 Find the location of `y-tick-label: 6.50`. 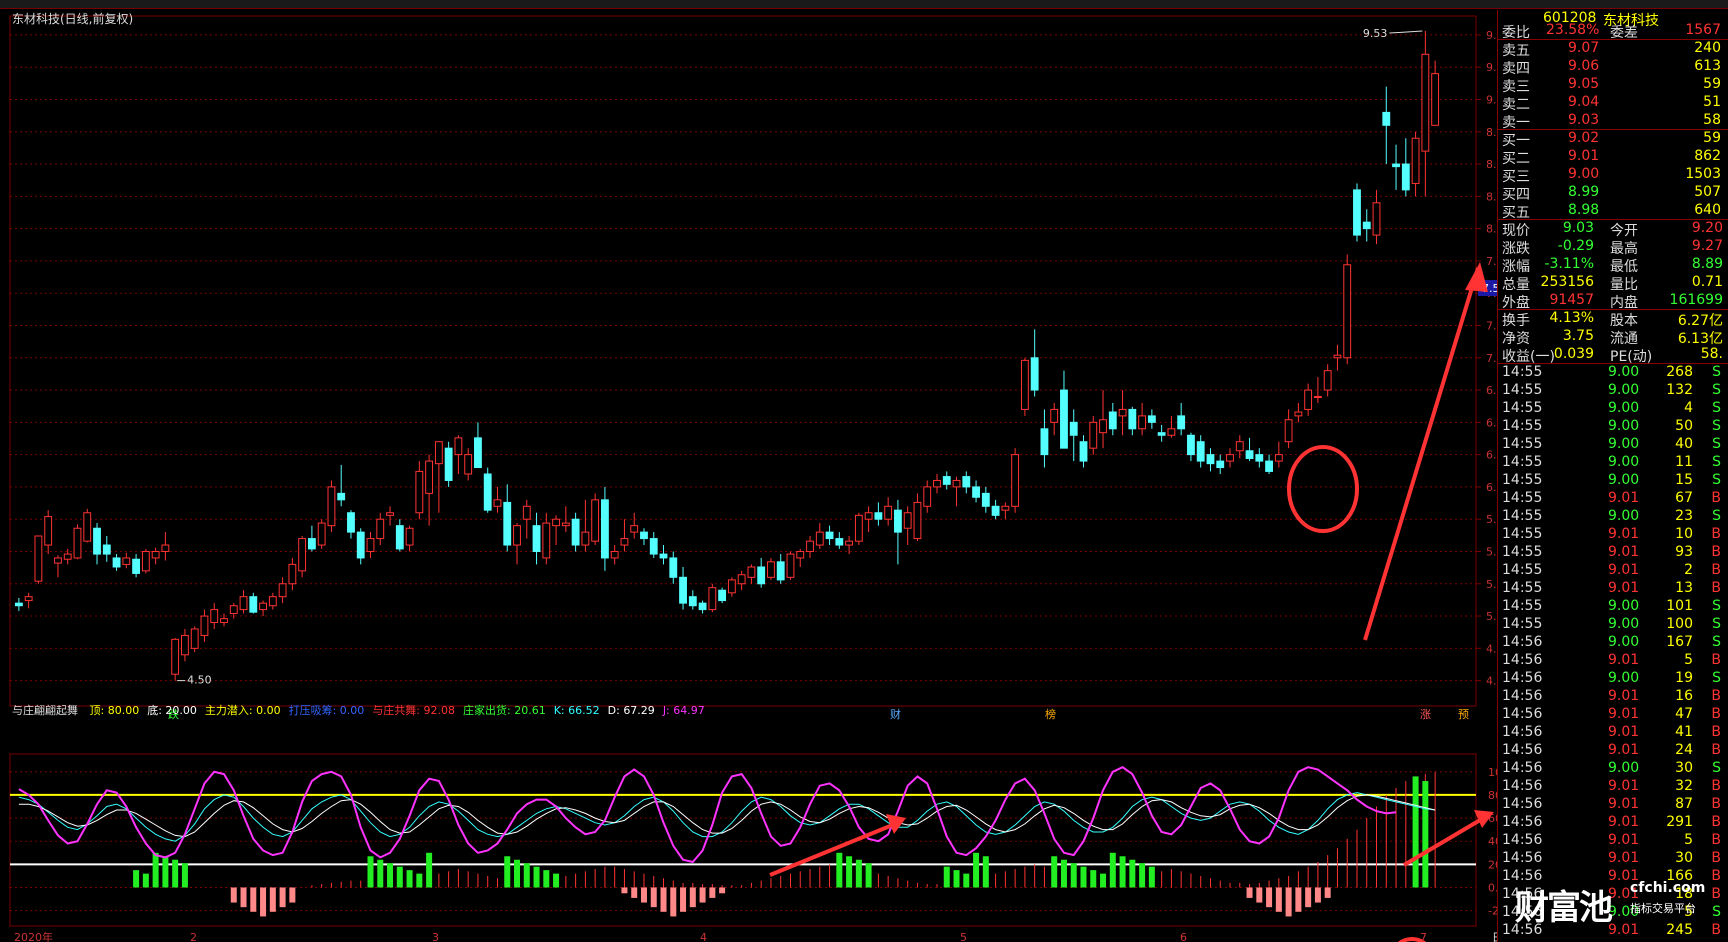

y-tick-label: 6.50 is located at coordinates (1491, 422).